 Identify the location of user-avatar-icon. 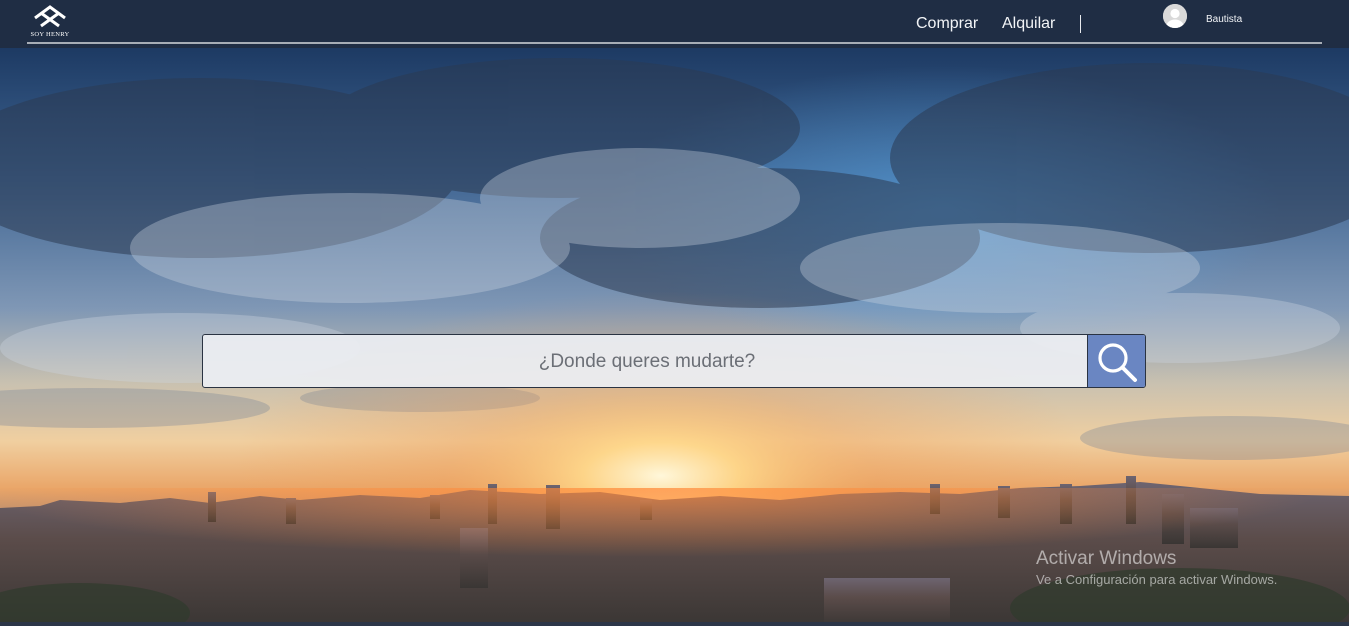
(1175, 16).